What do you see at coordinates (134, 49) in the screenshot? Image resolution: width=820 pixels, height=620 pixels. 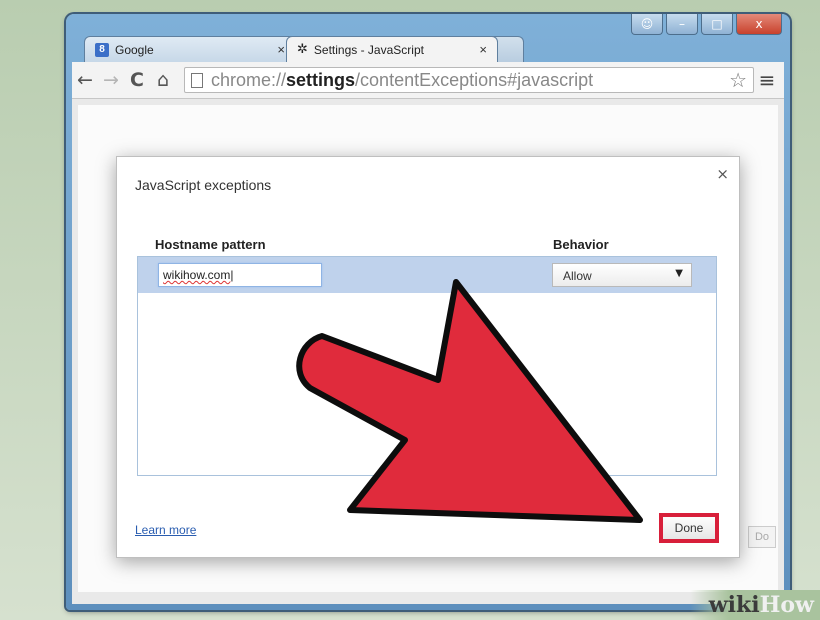 I see `tab-label: Google` at bounding box center [134, 49].